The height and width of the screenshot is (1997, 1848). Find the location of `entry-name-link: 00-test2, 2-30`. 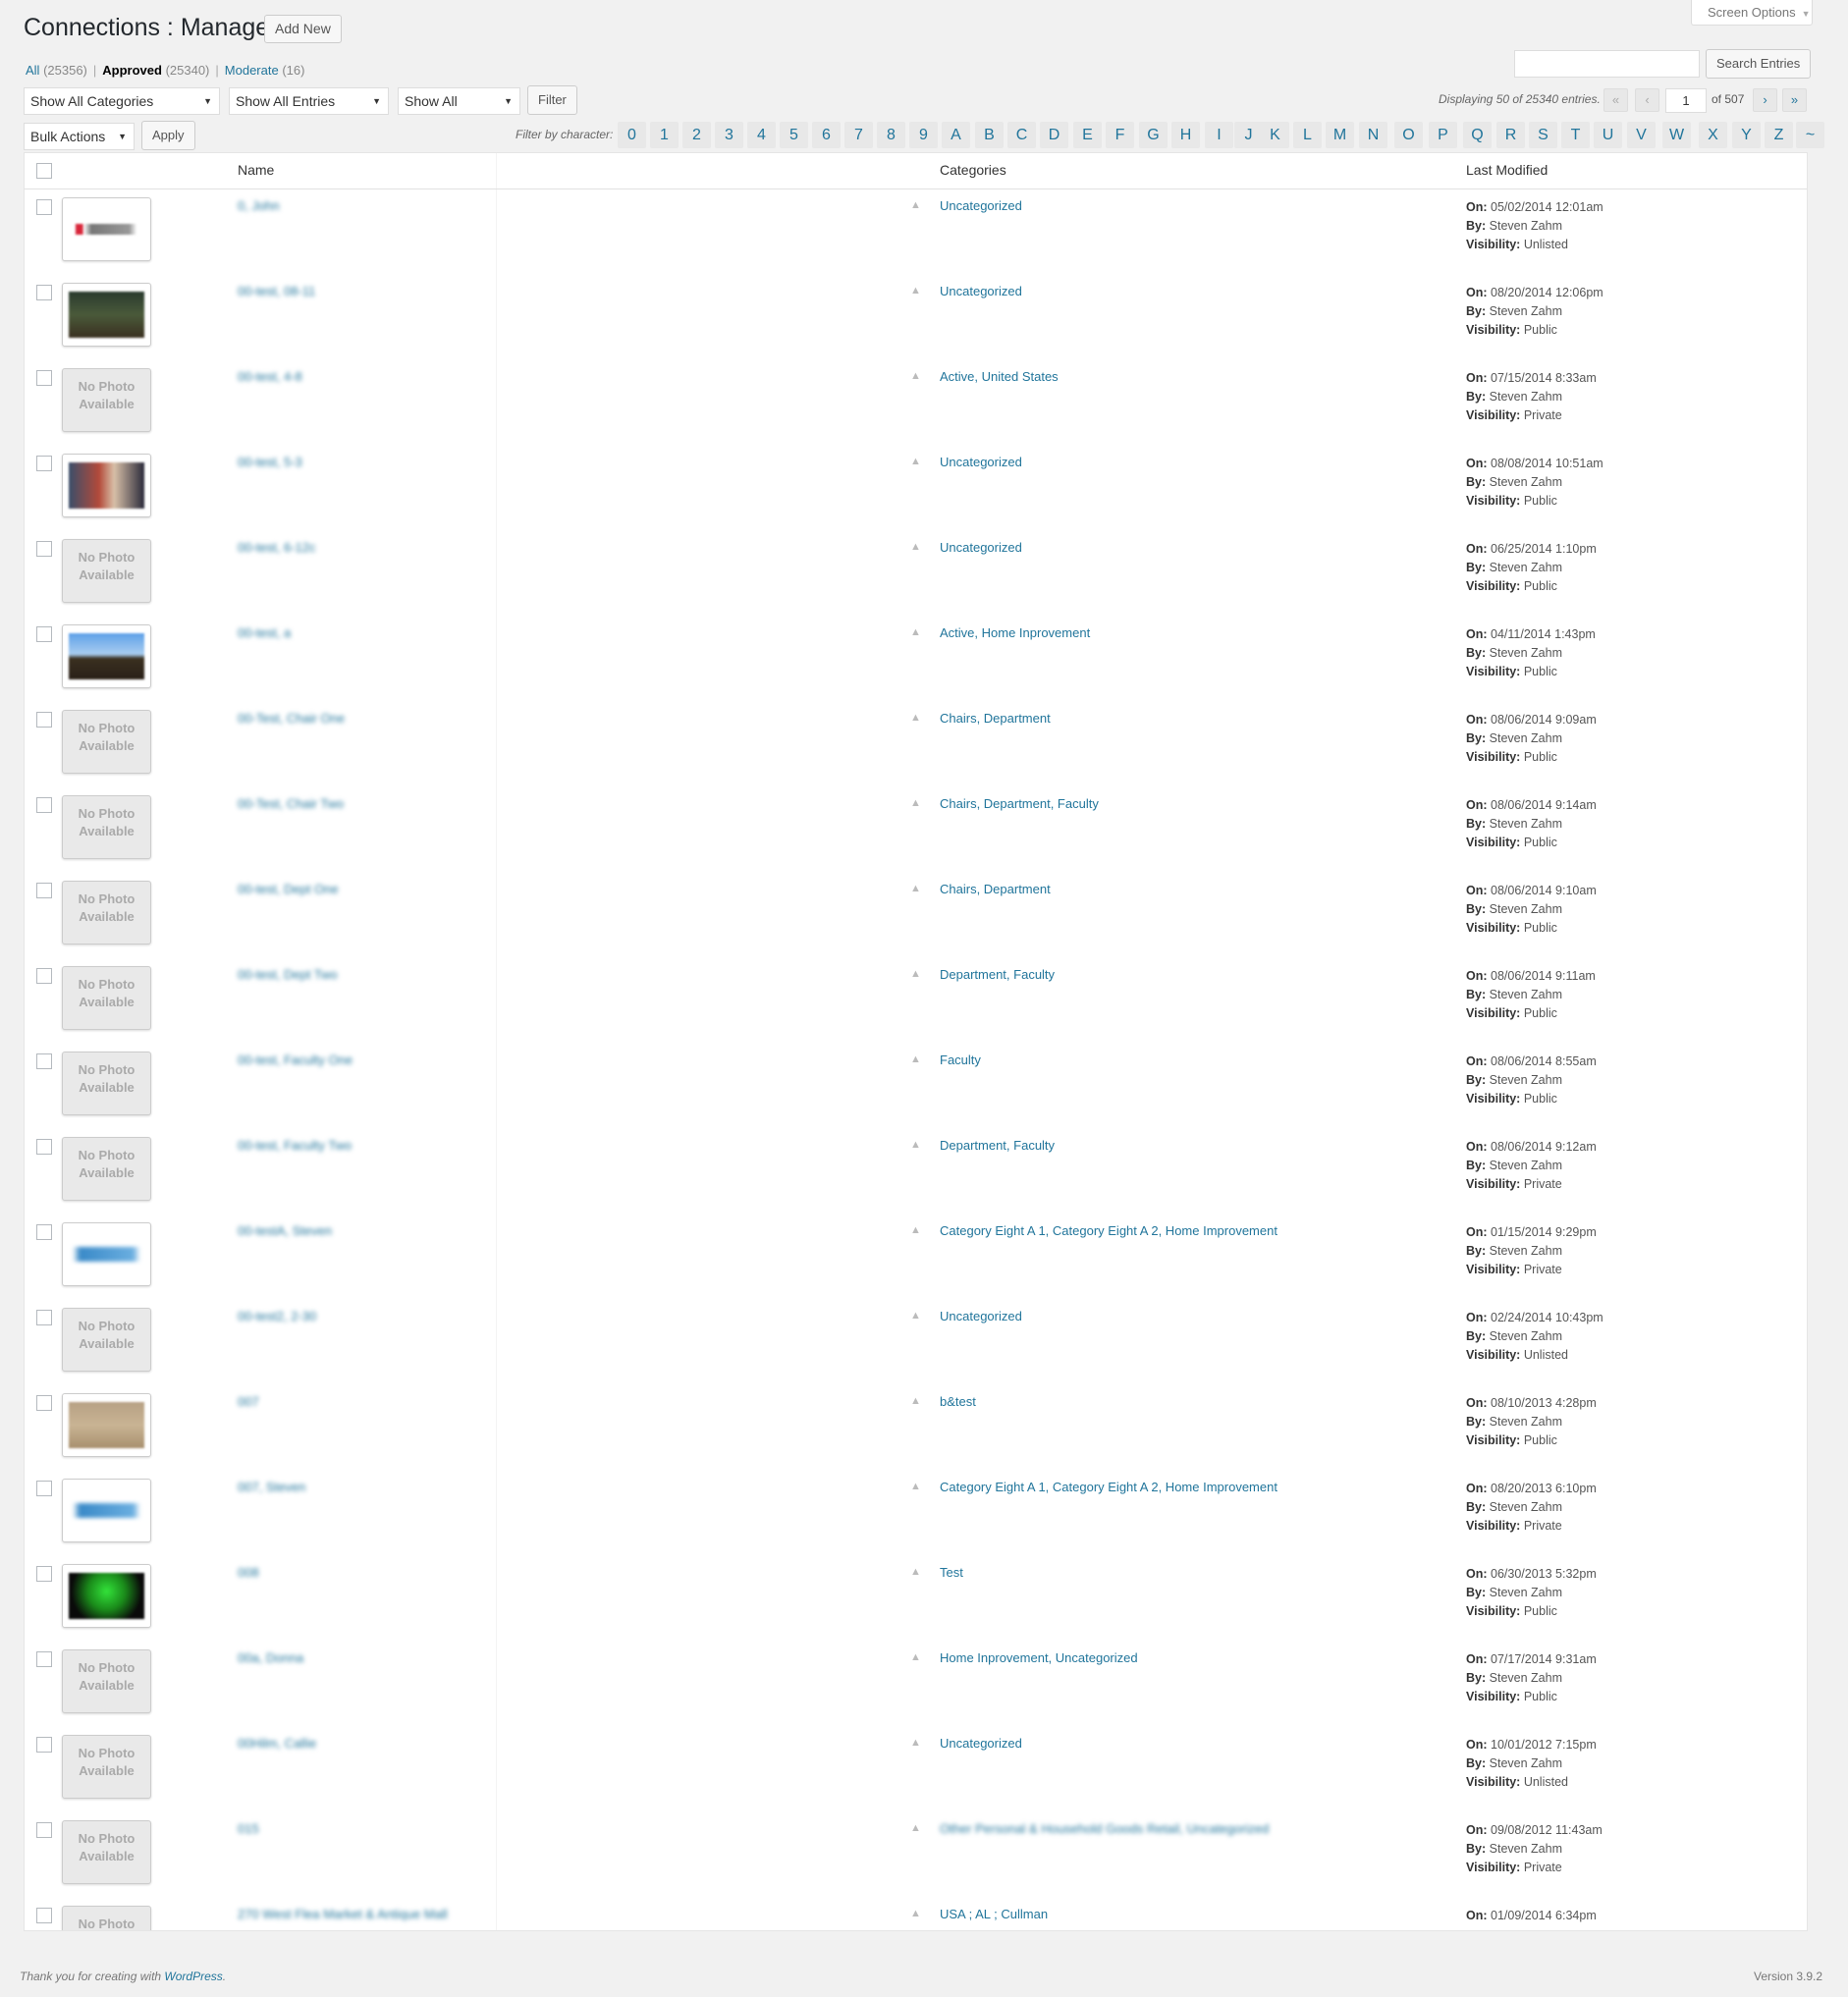

entry-name-link: 00-test2, 2-30 is located at coordinates (277, 1316).